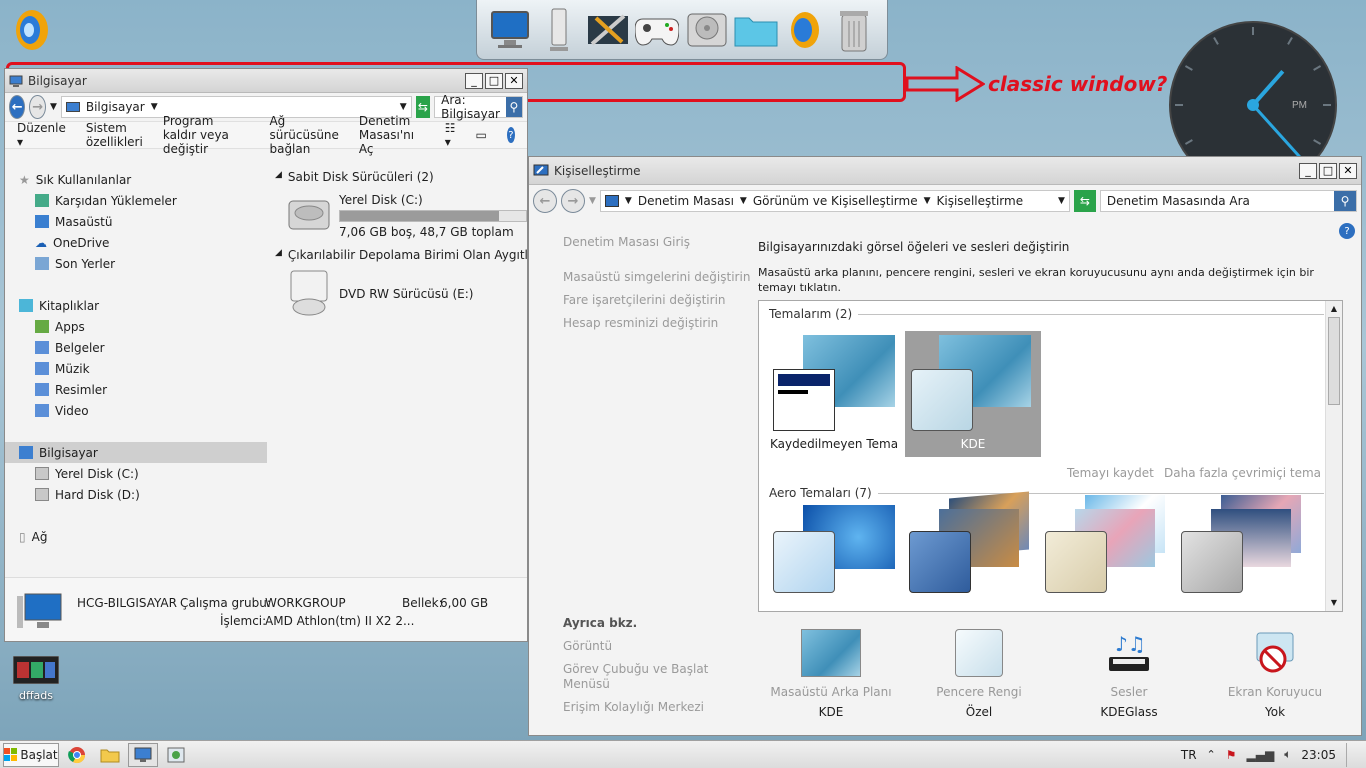  What do you see at coordinates (854, 30) in the screenshot?
I see `dock-trash` at bounding box center [854, 30].